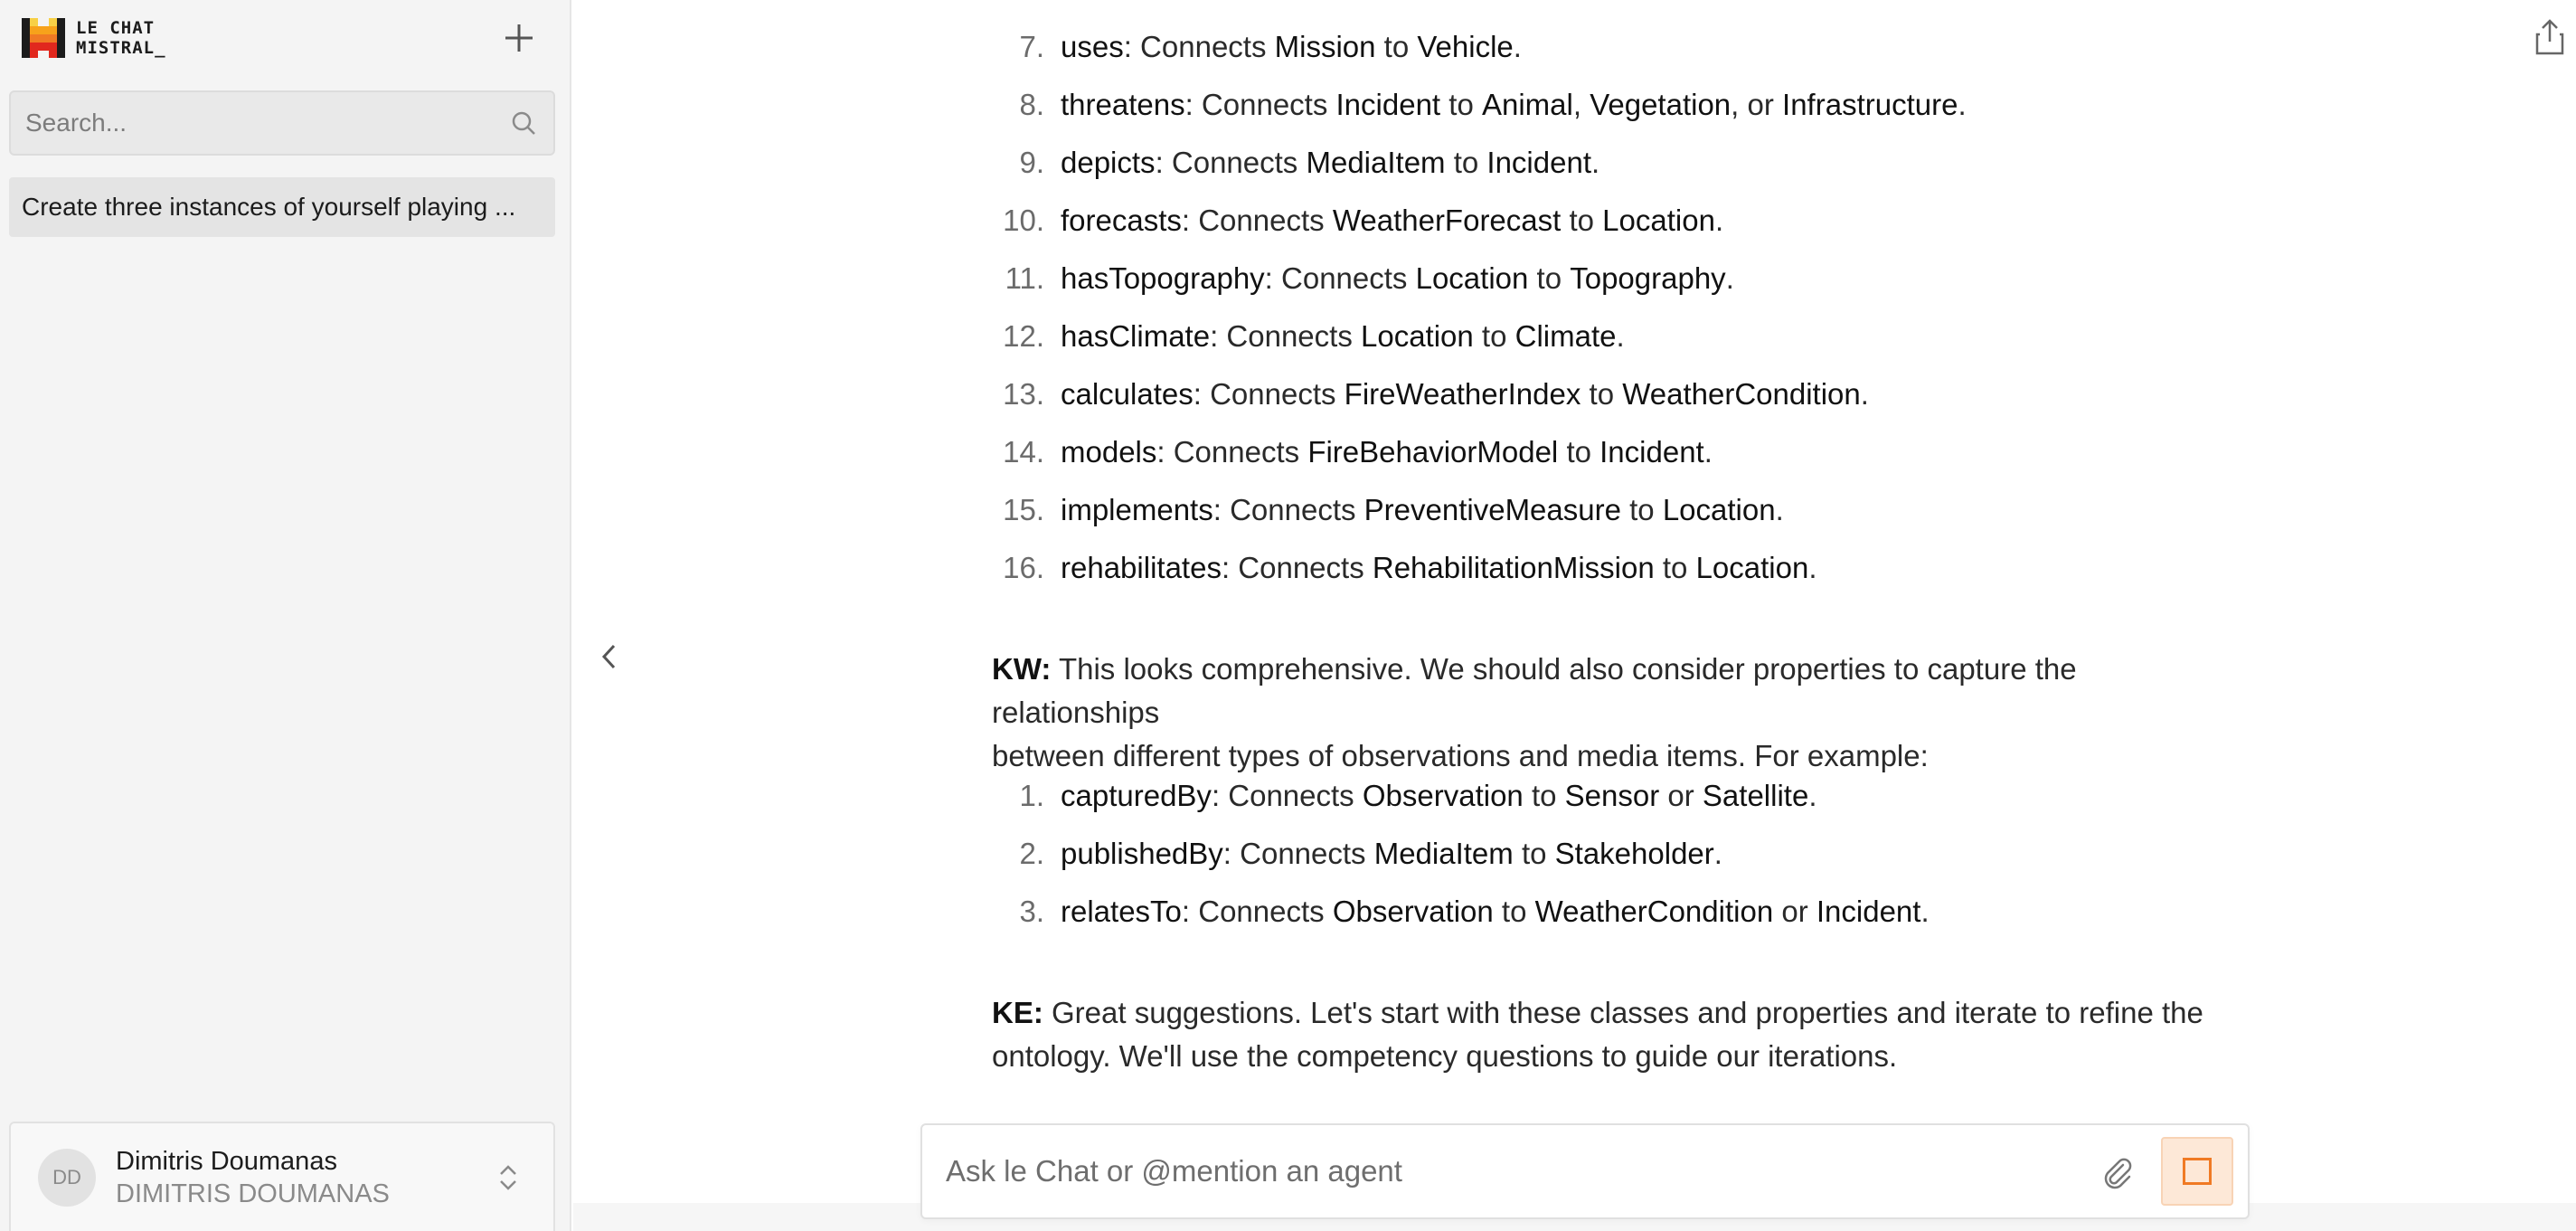  I want to click on chevron-updown-icon, so click(508, 1177).